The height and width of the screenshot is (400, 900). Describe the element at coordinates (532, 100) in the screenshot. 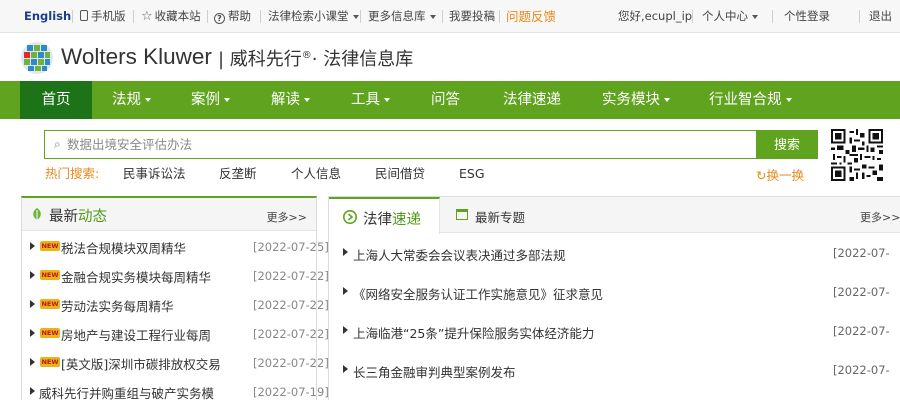

I see `nav-item-law-express: 法律速递` at that location.